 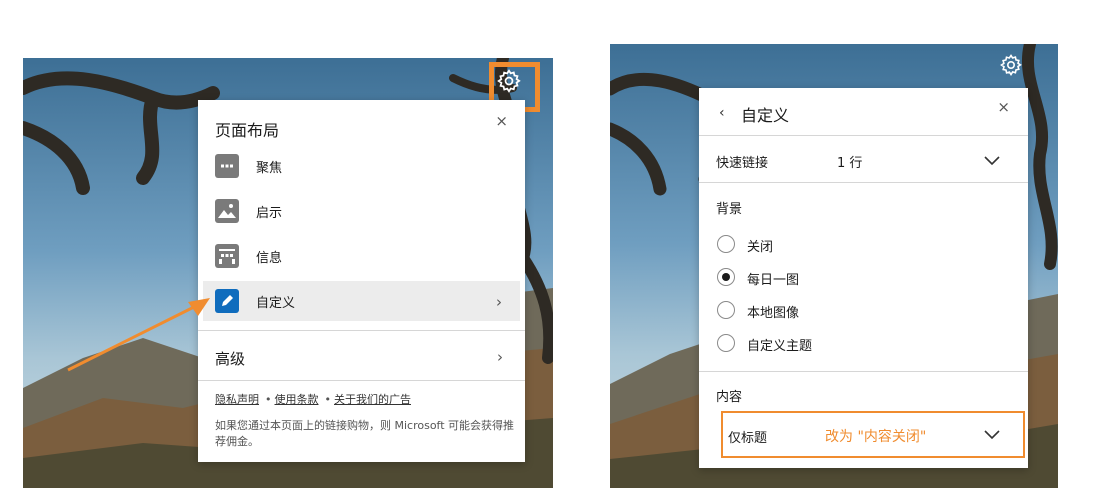 What do you see at coordinates (722, 113) in the screenshot?
I see `back-chevron-icon: ‹` at bounding box center [722, 113].